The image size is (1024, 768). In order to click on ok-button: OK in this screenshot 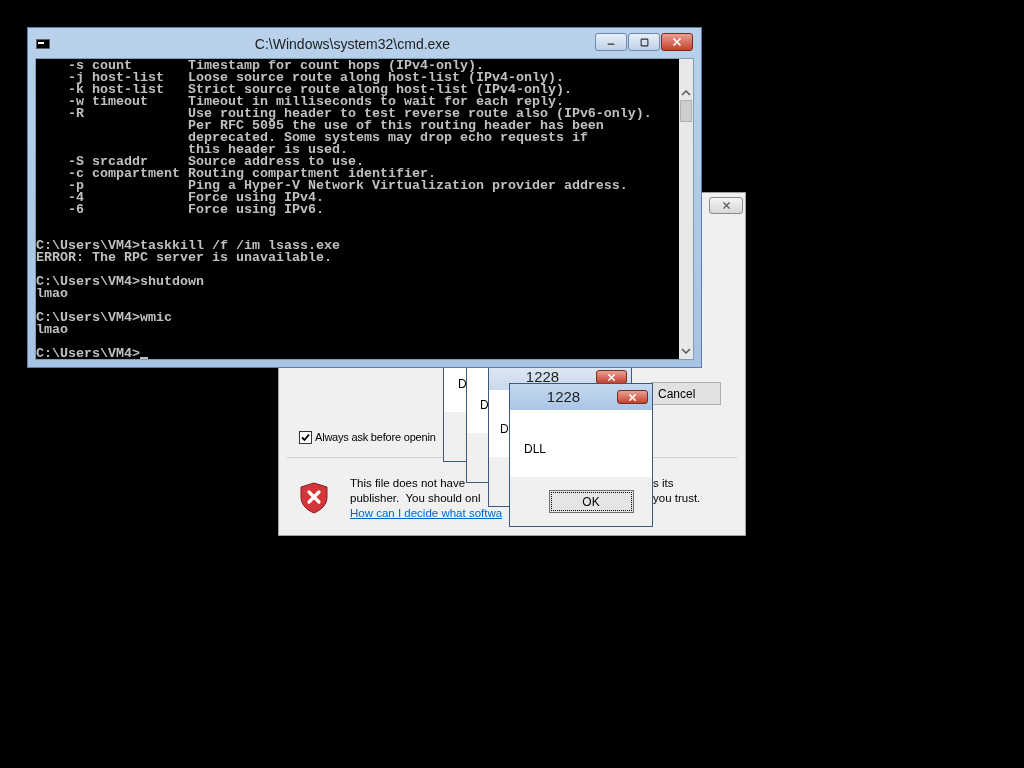, I will do `click(591, 501)`.